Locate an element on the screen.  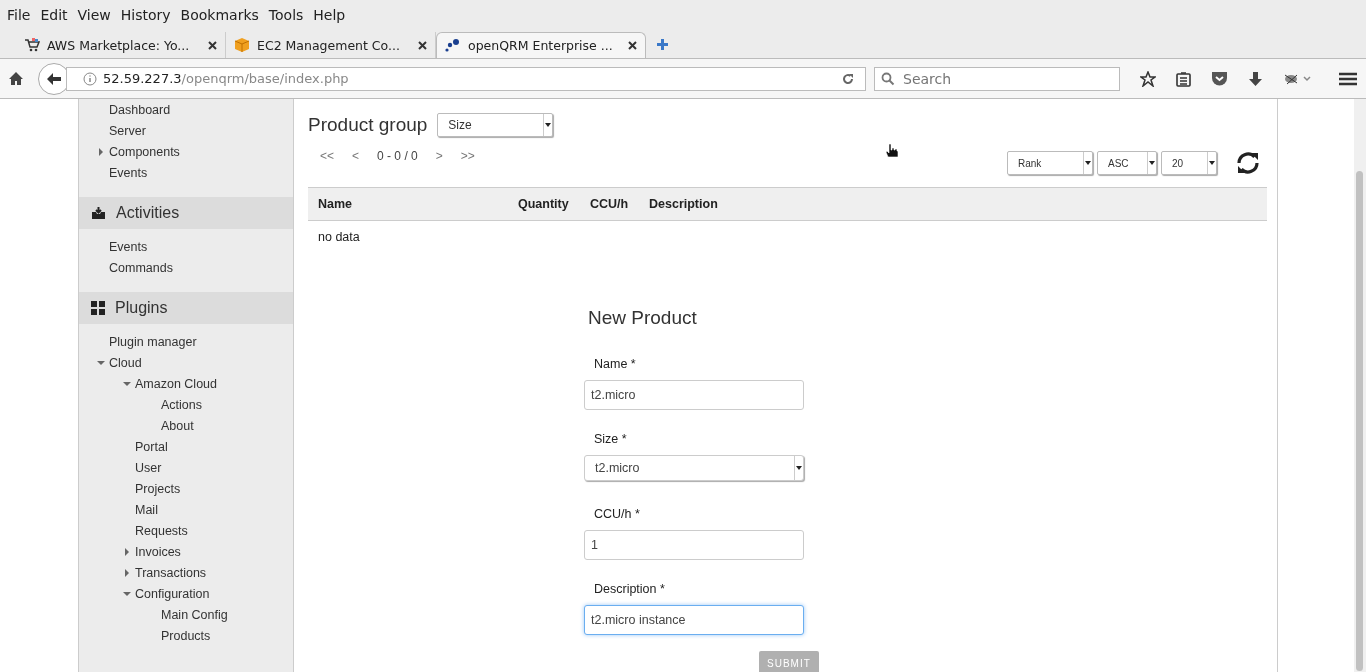
search-input: Search is located at coordinates (1003, 78).